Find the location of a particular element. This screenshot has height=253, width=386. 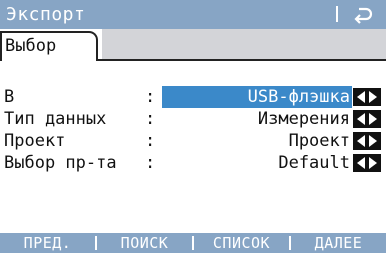

field-value-project: Проект is located at coordinates (257, 141).